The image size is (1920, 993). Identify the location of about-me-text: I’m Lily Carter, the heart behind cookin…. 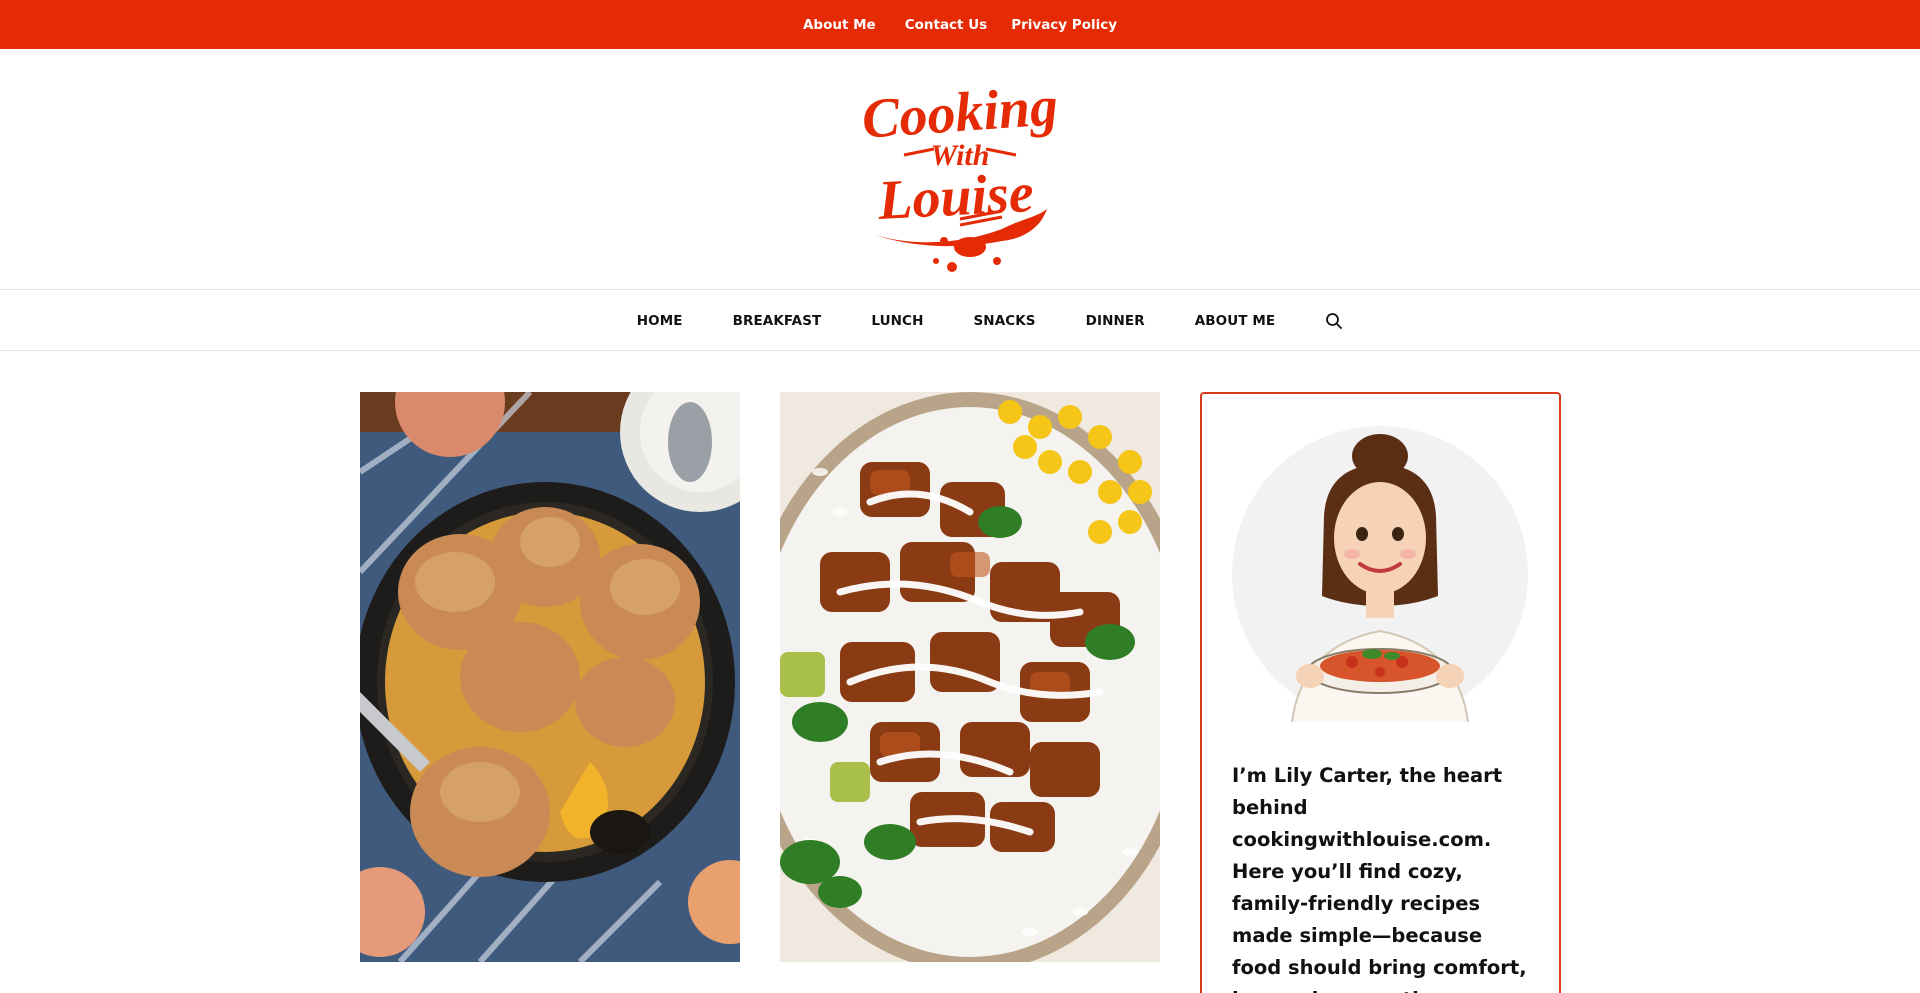
(1379, 878).